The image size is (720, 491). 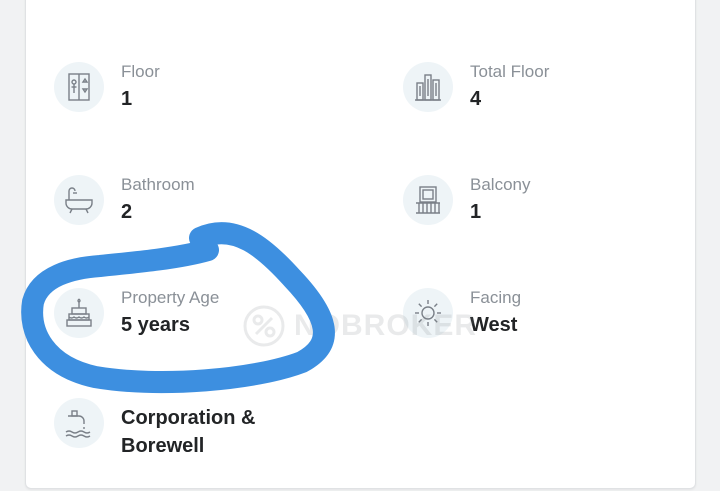 I want to click on facing-label: Facing, so click(x=496, y=297).